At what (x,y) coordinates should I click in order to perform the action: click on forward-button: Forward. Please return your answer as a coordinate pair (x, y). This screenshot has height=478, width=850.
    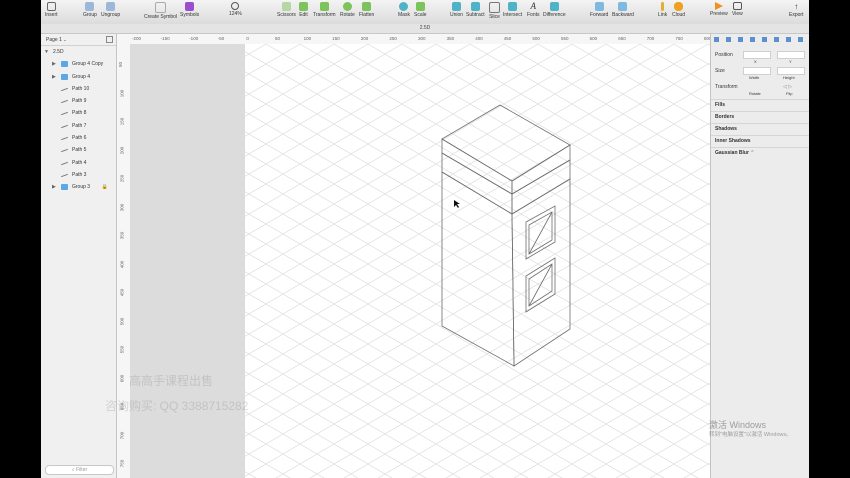
    Looking at the image, I should click on (599, 10).